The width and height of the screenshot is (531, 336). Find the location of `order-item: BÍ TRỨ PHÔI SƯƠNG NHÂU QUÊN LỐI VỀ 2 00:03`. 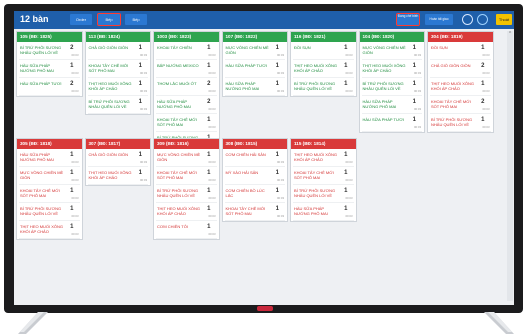

order-item: BÍ TRỨ PHÔI SƯƠNG NHÂU QUÊN LỐI VỀ 2 00:03 is located at coordinates (49, 51).